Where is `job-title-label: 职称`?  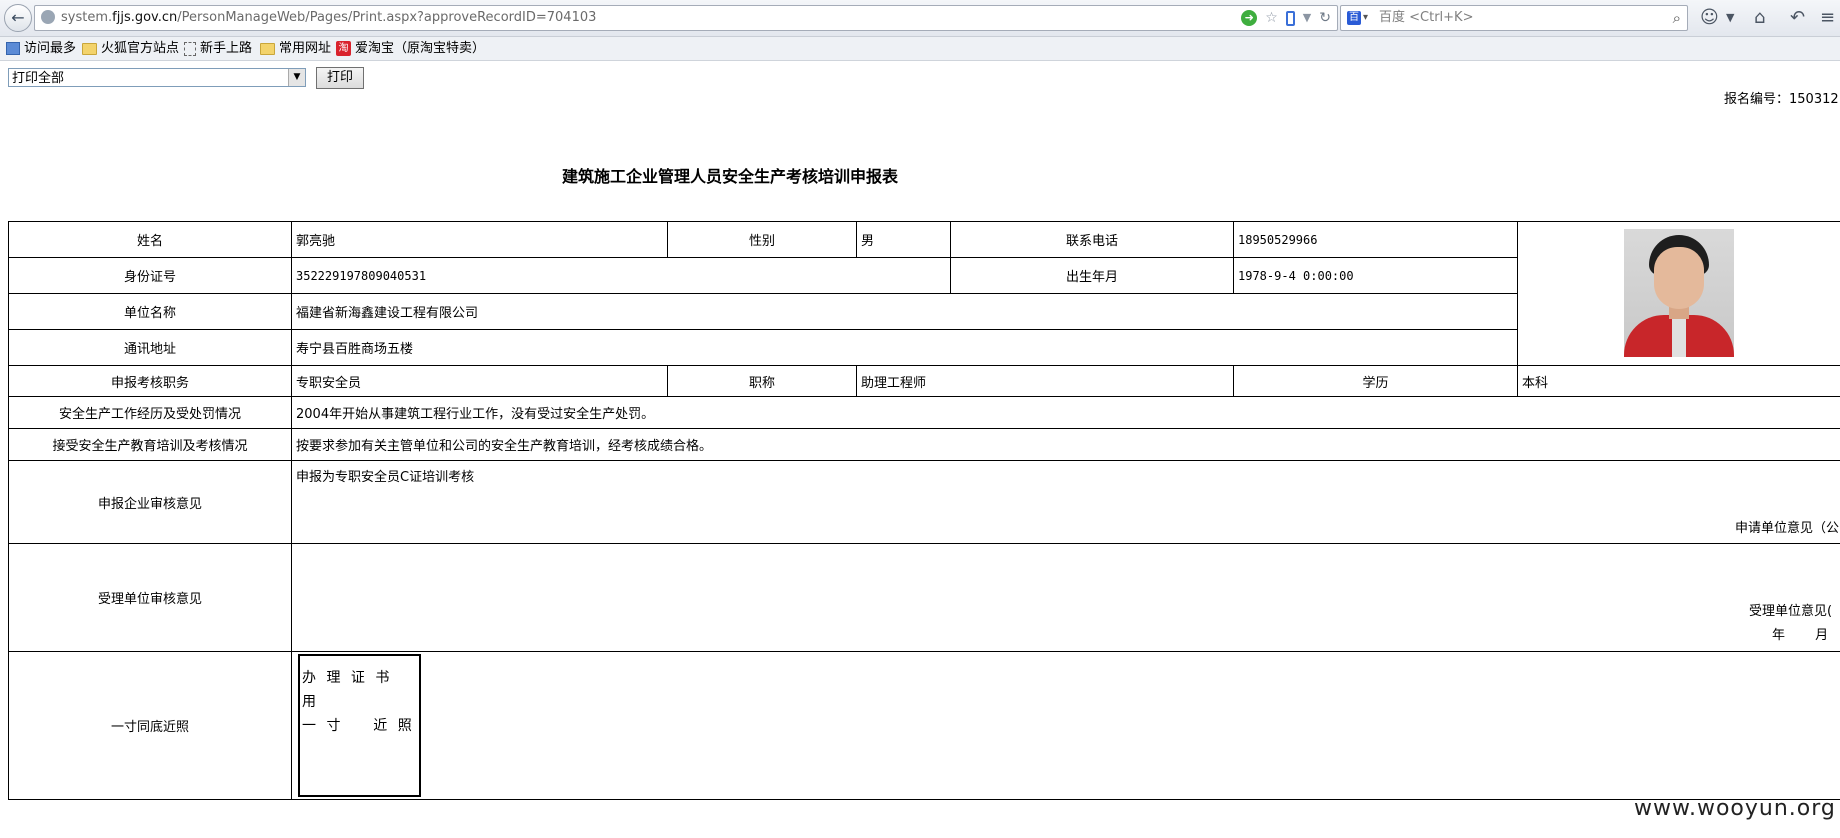
job-title-label: 职称 is located at coordinates (762, 381).